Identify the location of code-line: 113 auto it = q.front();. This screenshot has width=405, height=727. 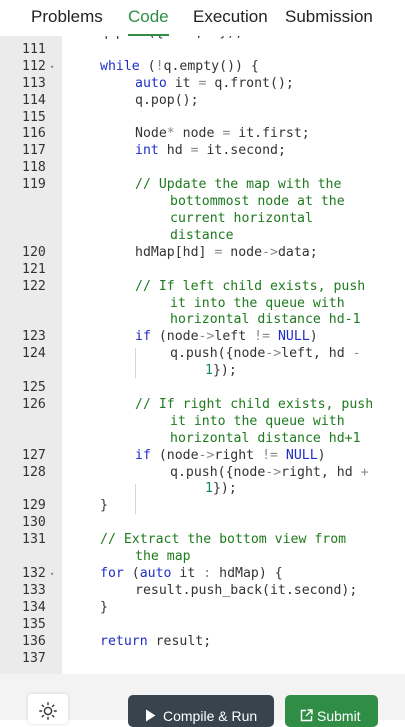
(202, 84).